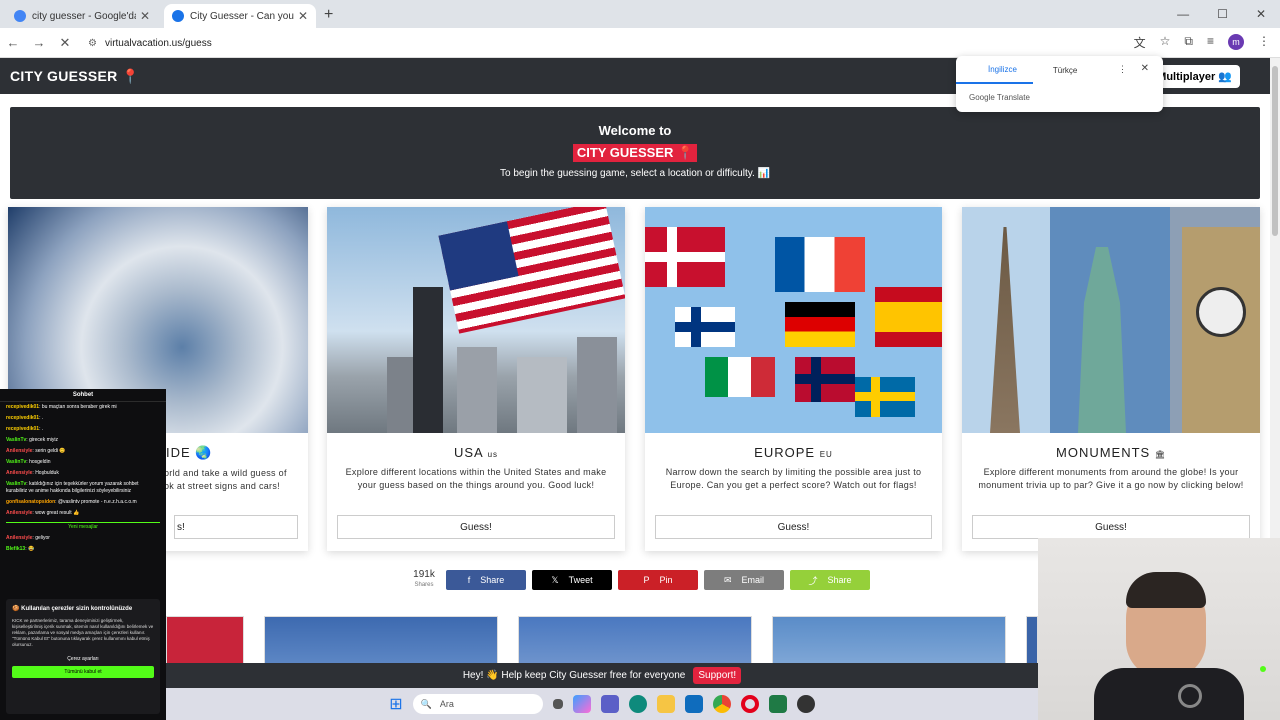  I want to click on menu-icon: ⋮, so click(1264, 42).